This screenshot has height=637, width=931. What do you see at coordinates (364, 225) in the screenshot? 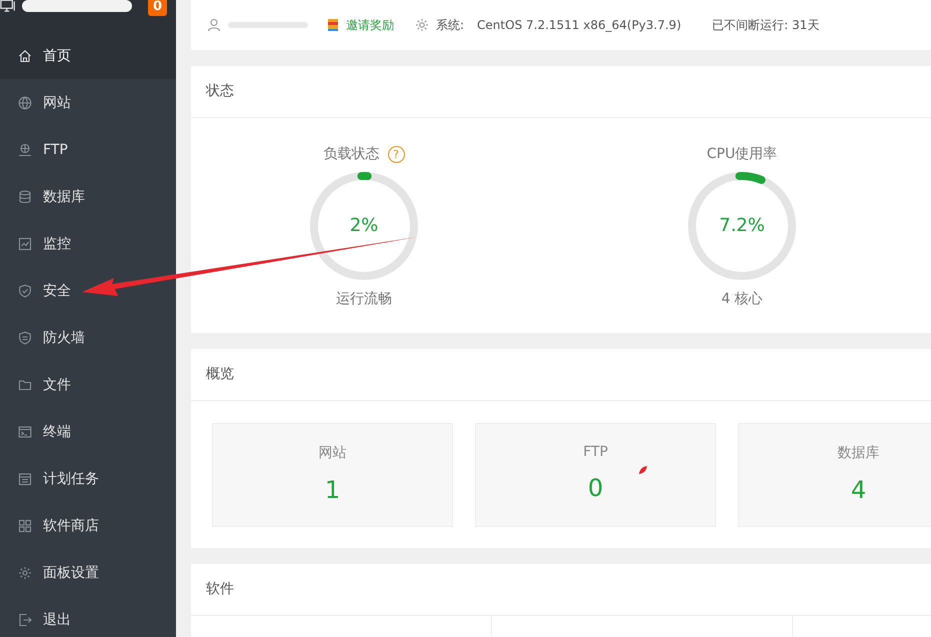
I see `gauge-value: 2%` at bounding box center [364, 225].